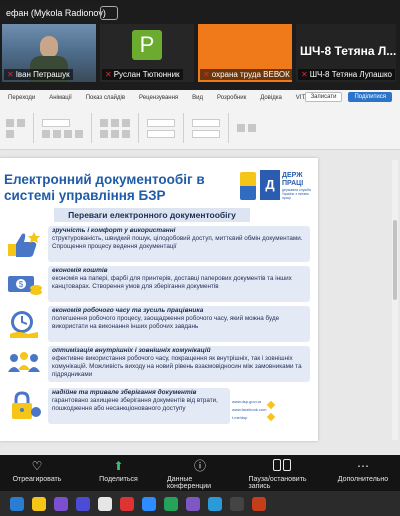 This screenshot has height=516, width=400. Describe the element at coordinates (24, 244) in the screenshot. I see `thumbs-up-icon` at that location.